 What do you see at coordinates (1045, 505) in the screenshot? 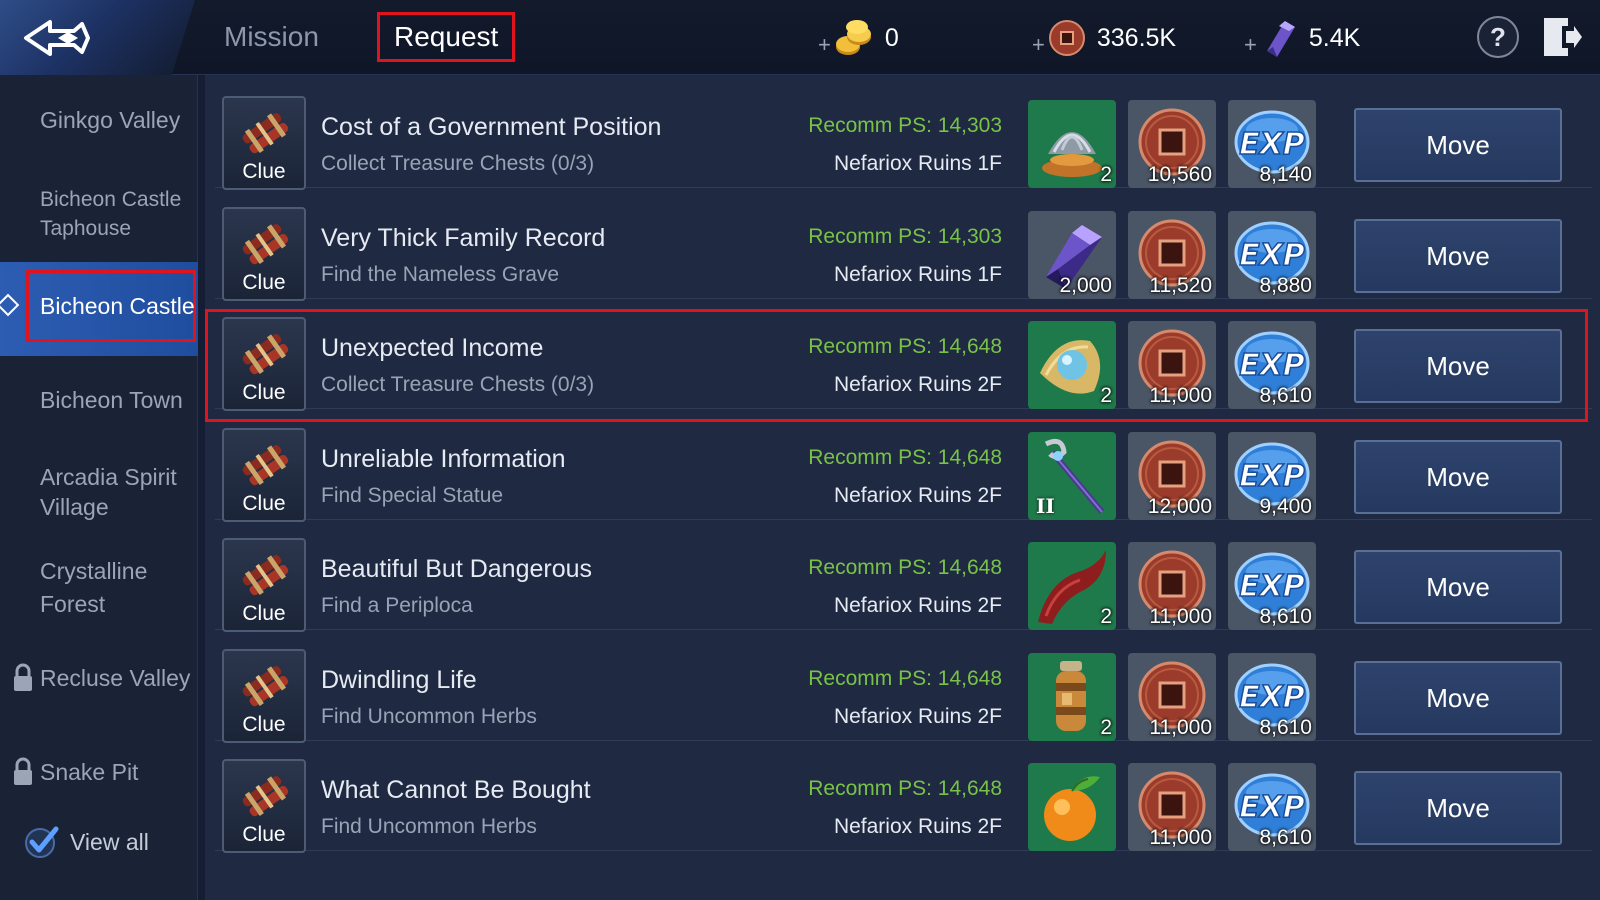
I see `item-tier: II` at bounding box center [1045, 505].